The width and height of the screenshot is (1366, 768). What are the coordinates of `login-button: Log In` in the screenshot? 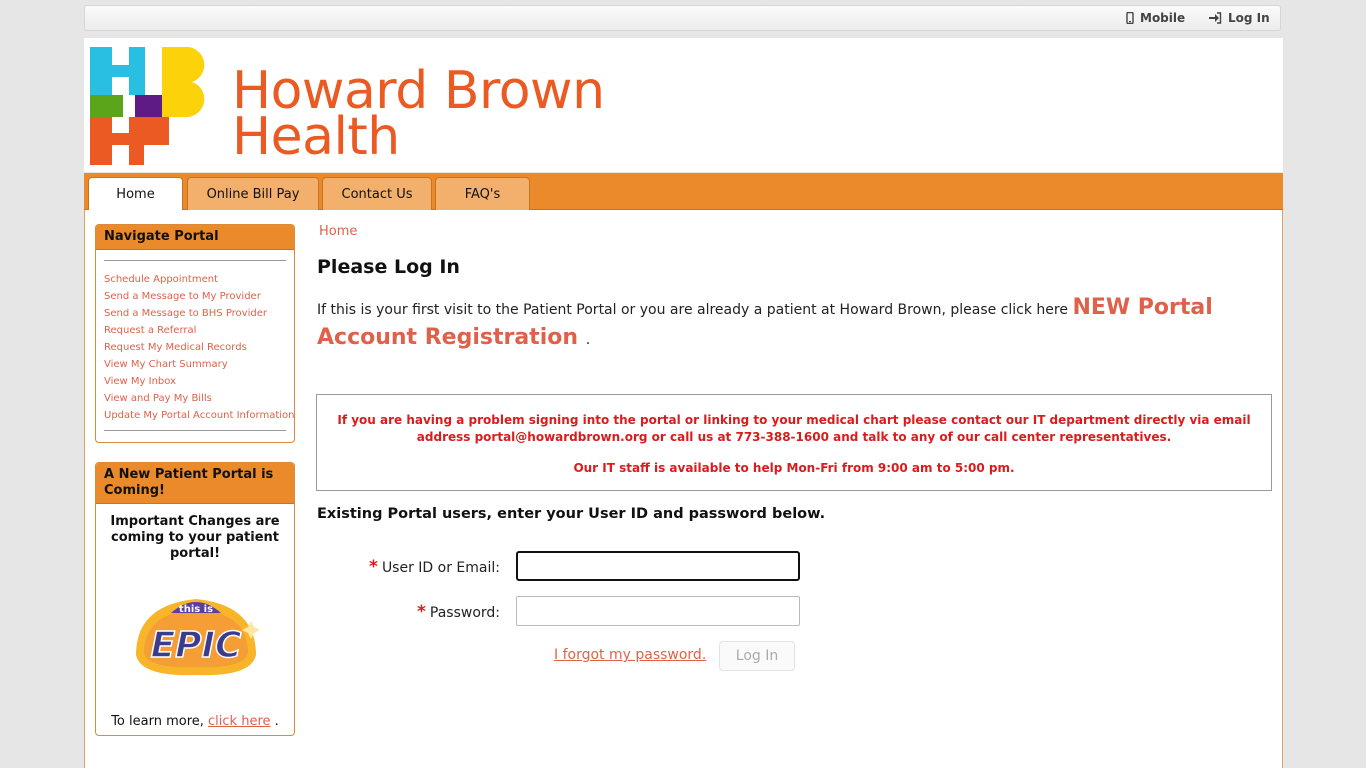 It's located at (757, 656).